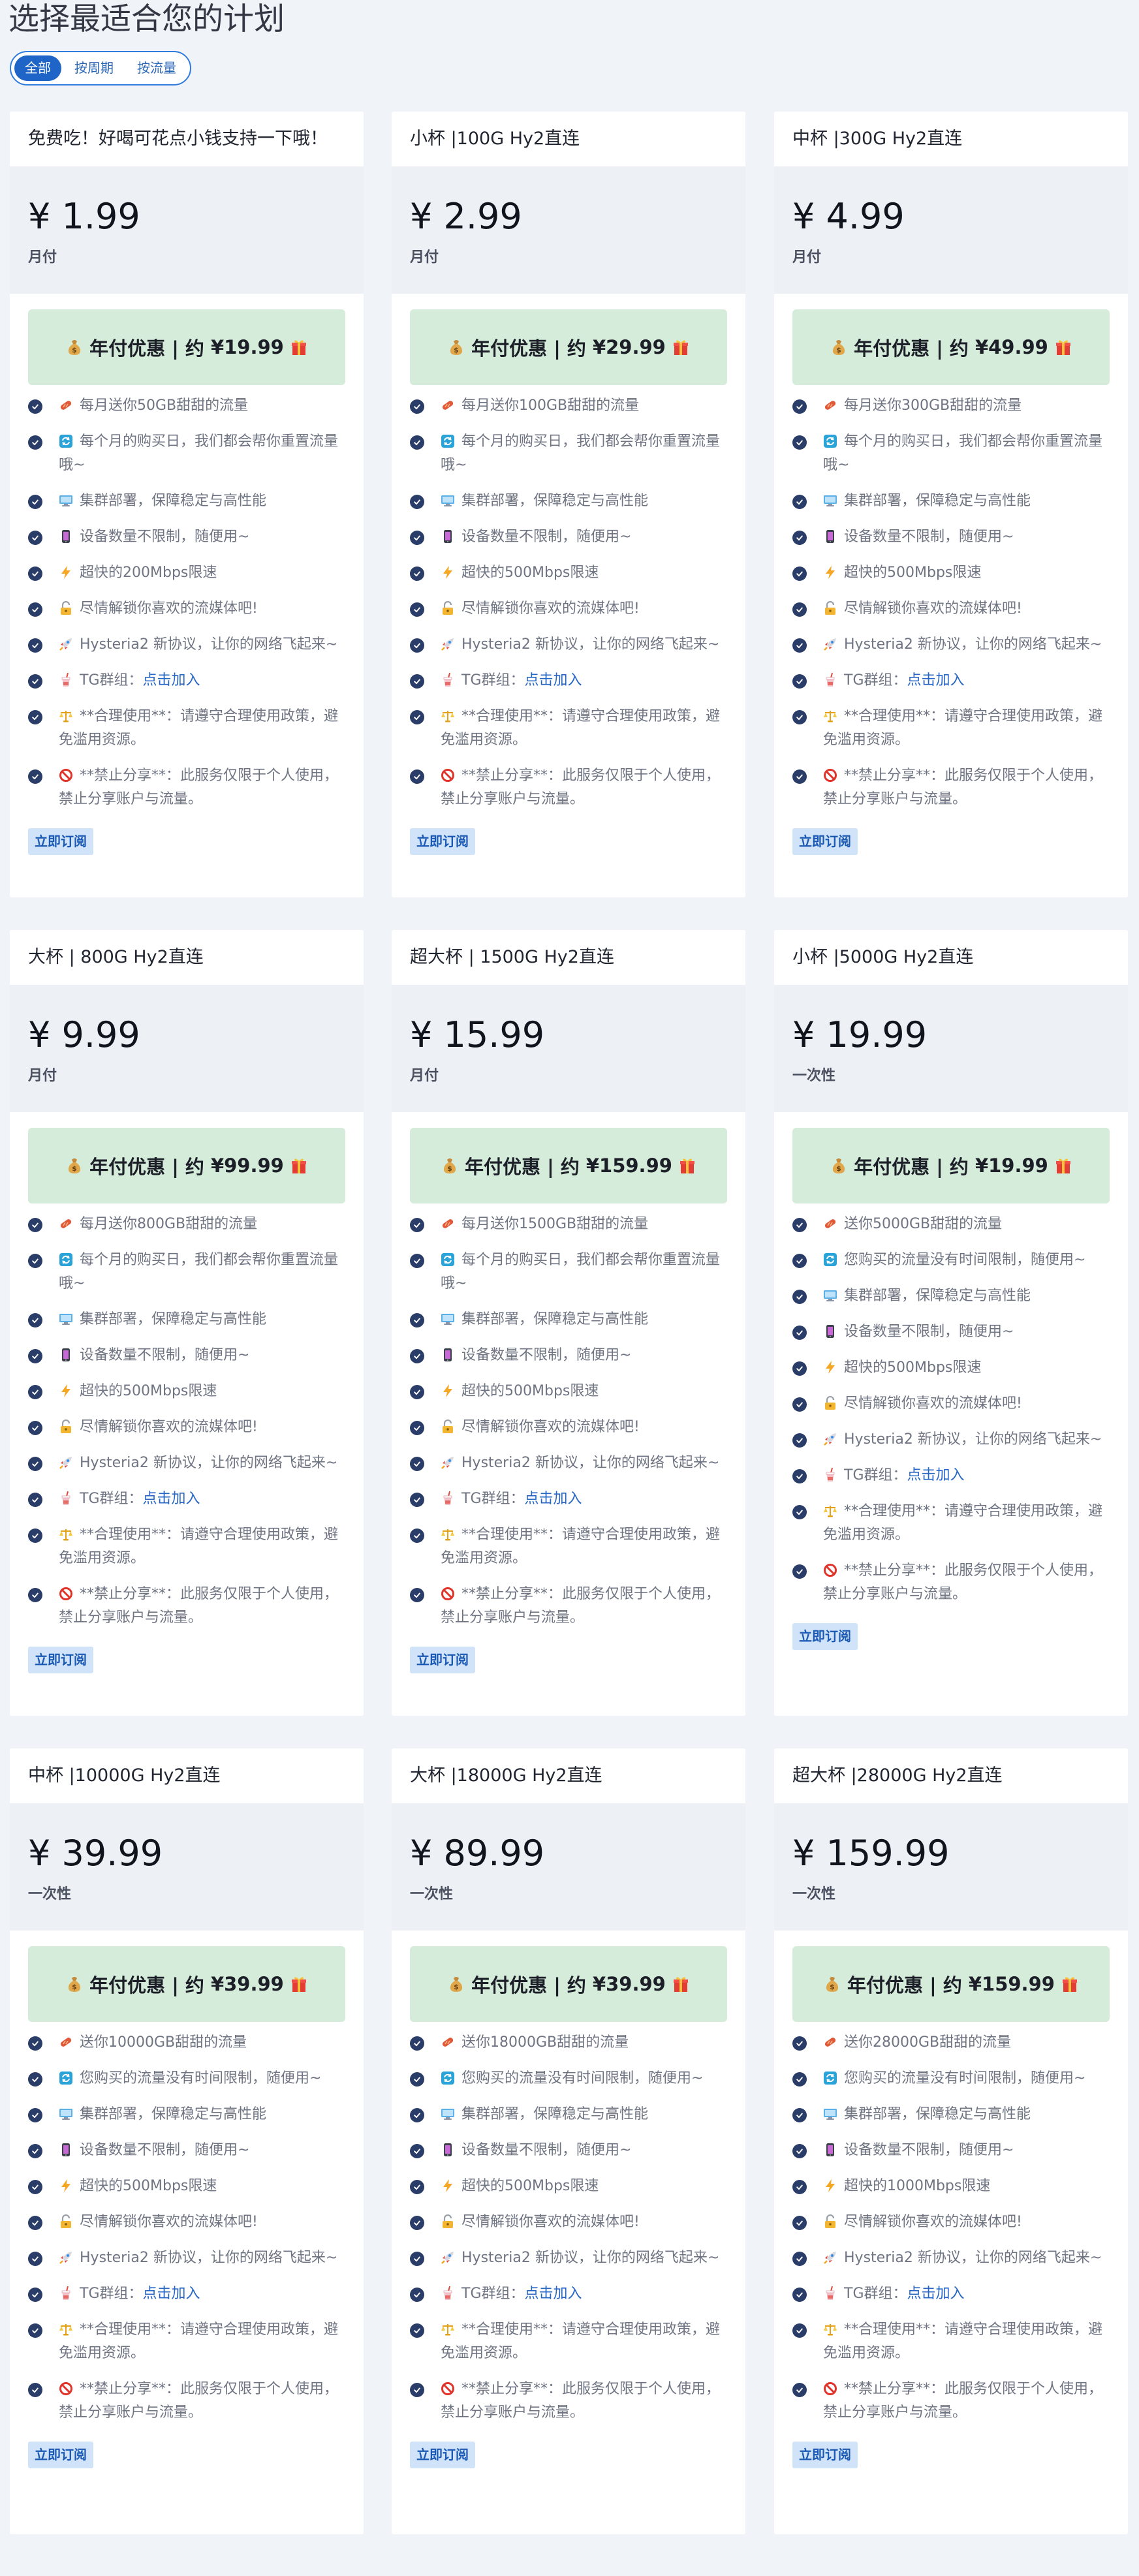  Describe the element at coordinates (157, 68) in the screenshot. I see `filter-by-traffic-tab: 按流量` at that location.